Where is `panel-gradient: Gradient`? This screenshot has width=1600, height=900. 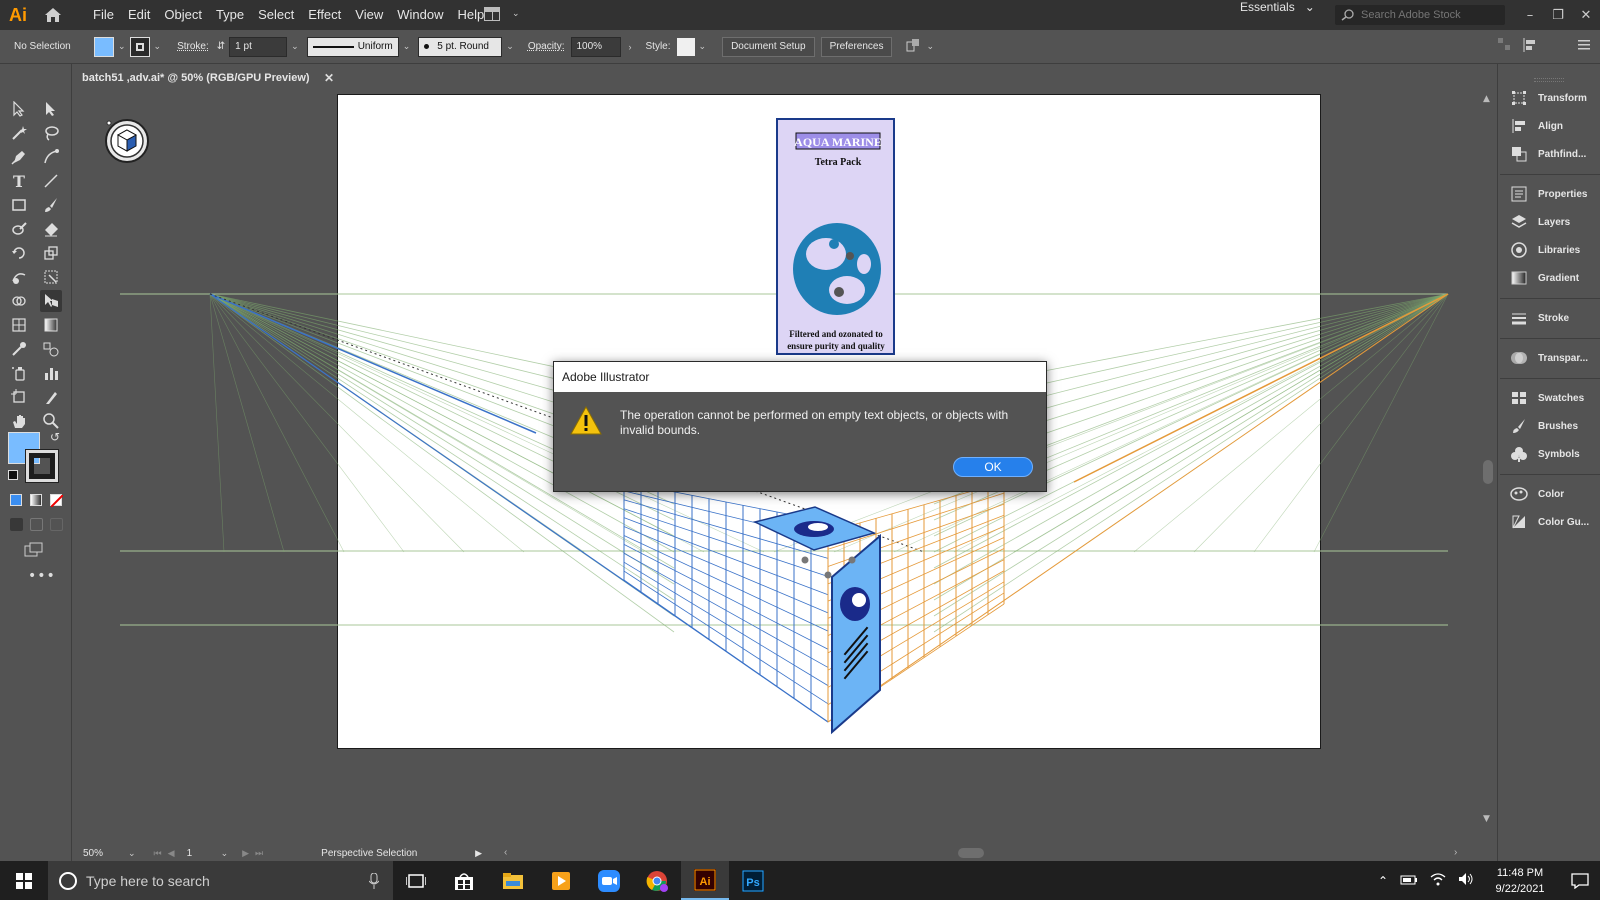 panel-gradient: Gradient is located at coordinates (1544, 278).